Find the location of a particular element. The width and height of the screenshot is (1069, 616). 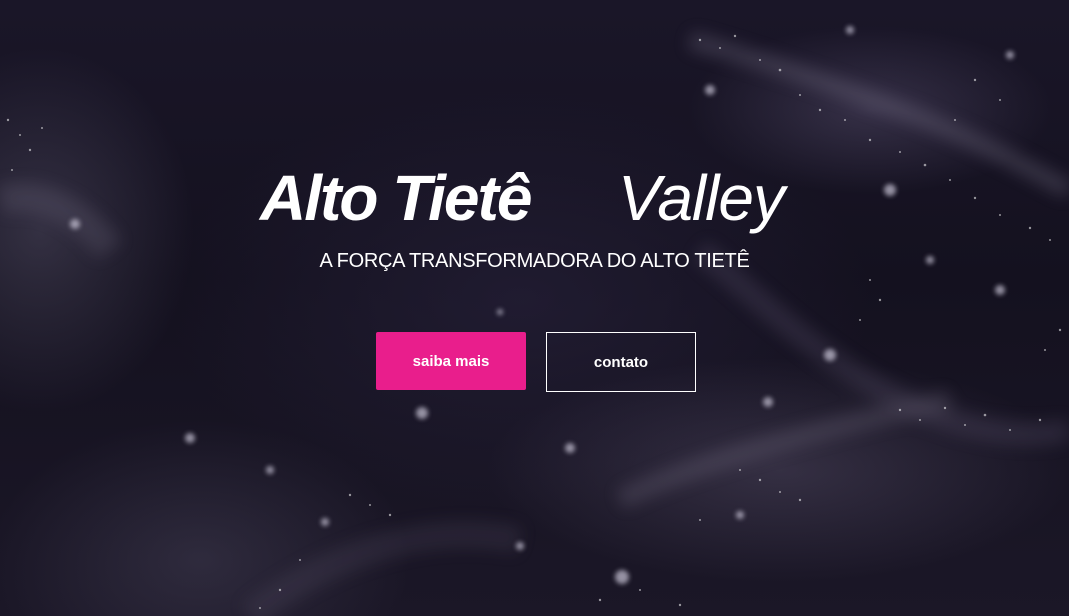

saiba-mais-button: saiba mais is located at coordinates (451, 361).